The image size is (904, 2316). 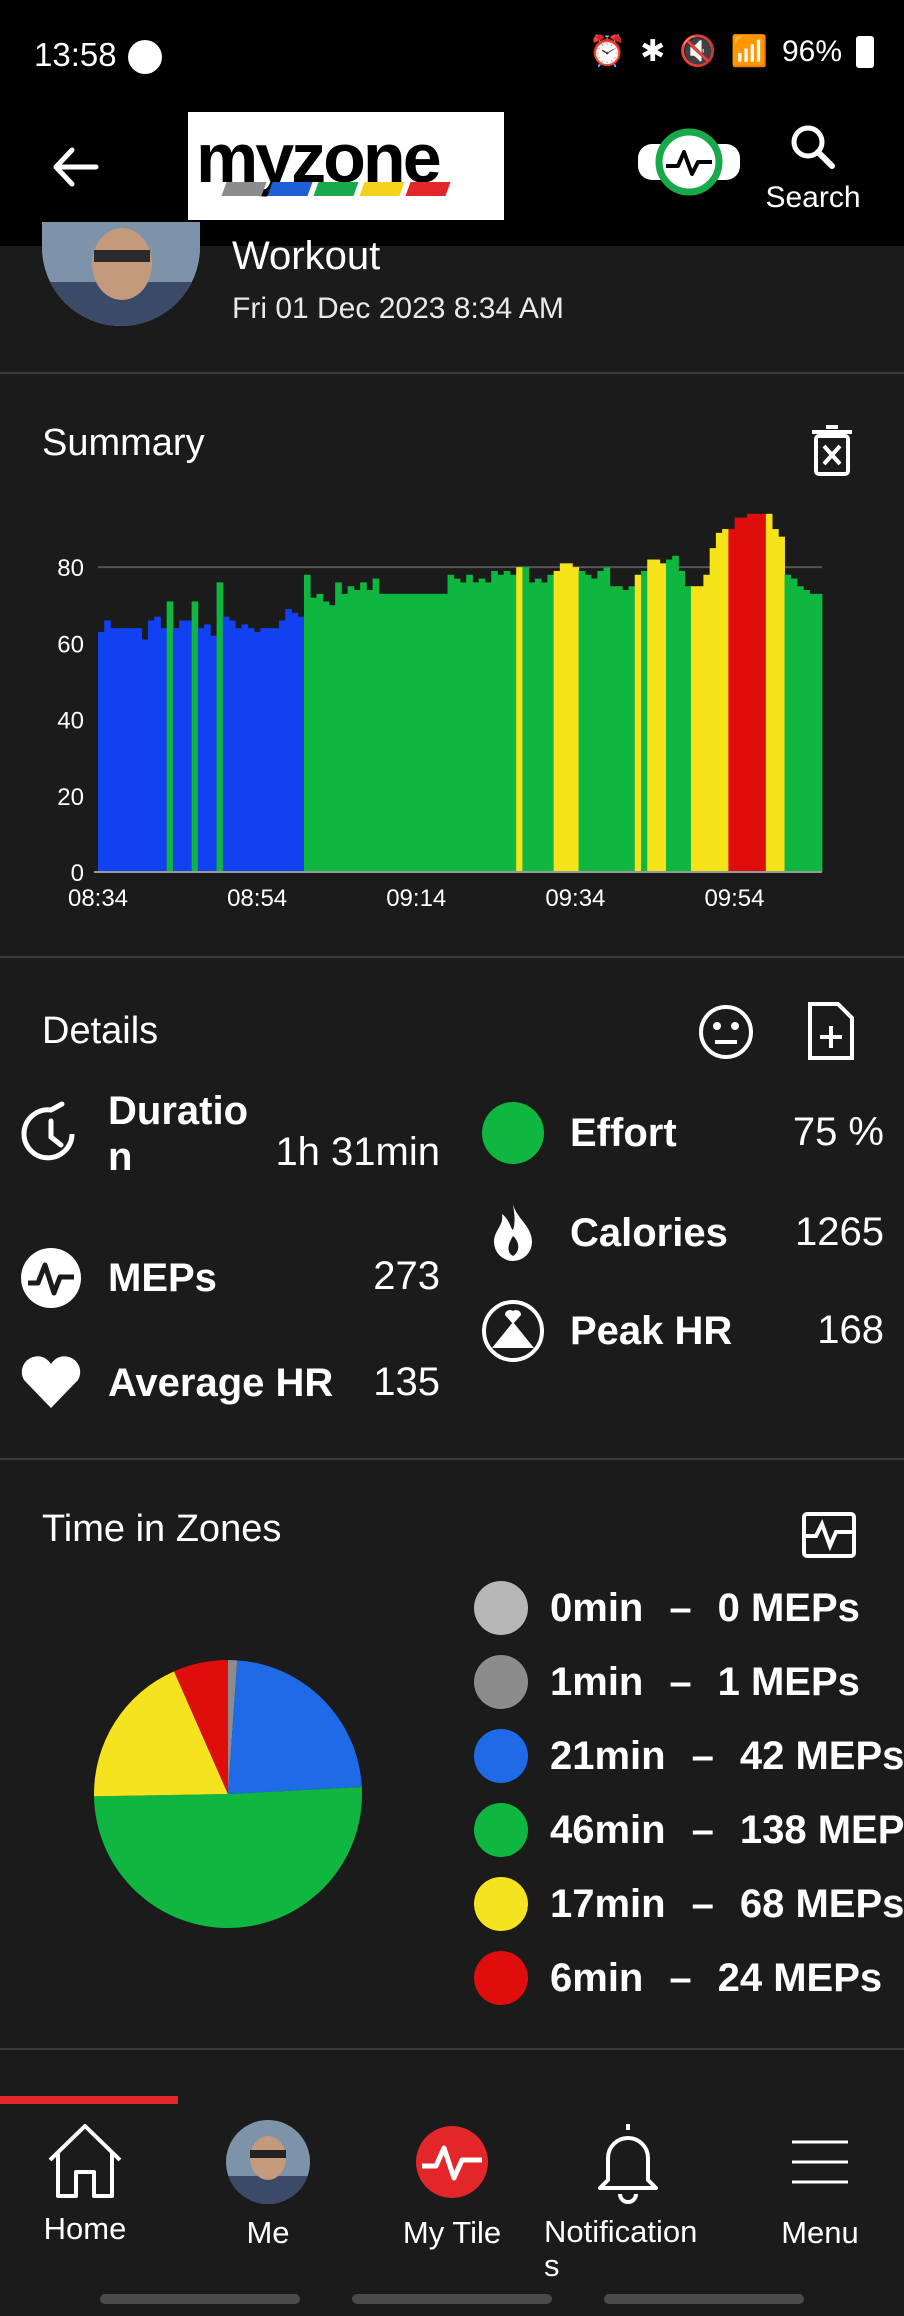 What do you see at coordinates (268, 2162) in the screenshot?
I see `avatar` at bounding box center [268, 2162].